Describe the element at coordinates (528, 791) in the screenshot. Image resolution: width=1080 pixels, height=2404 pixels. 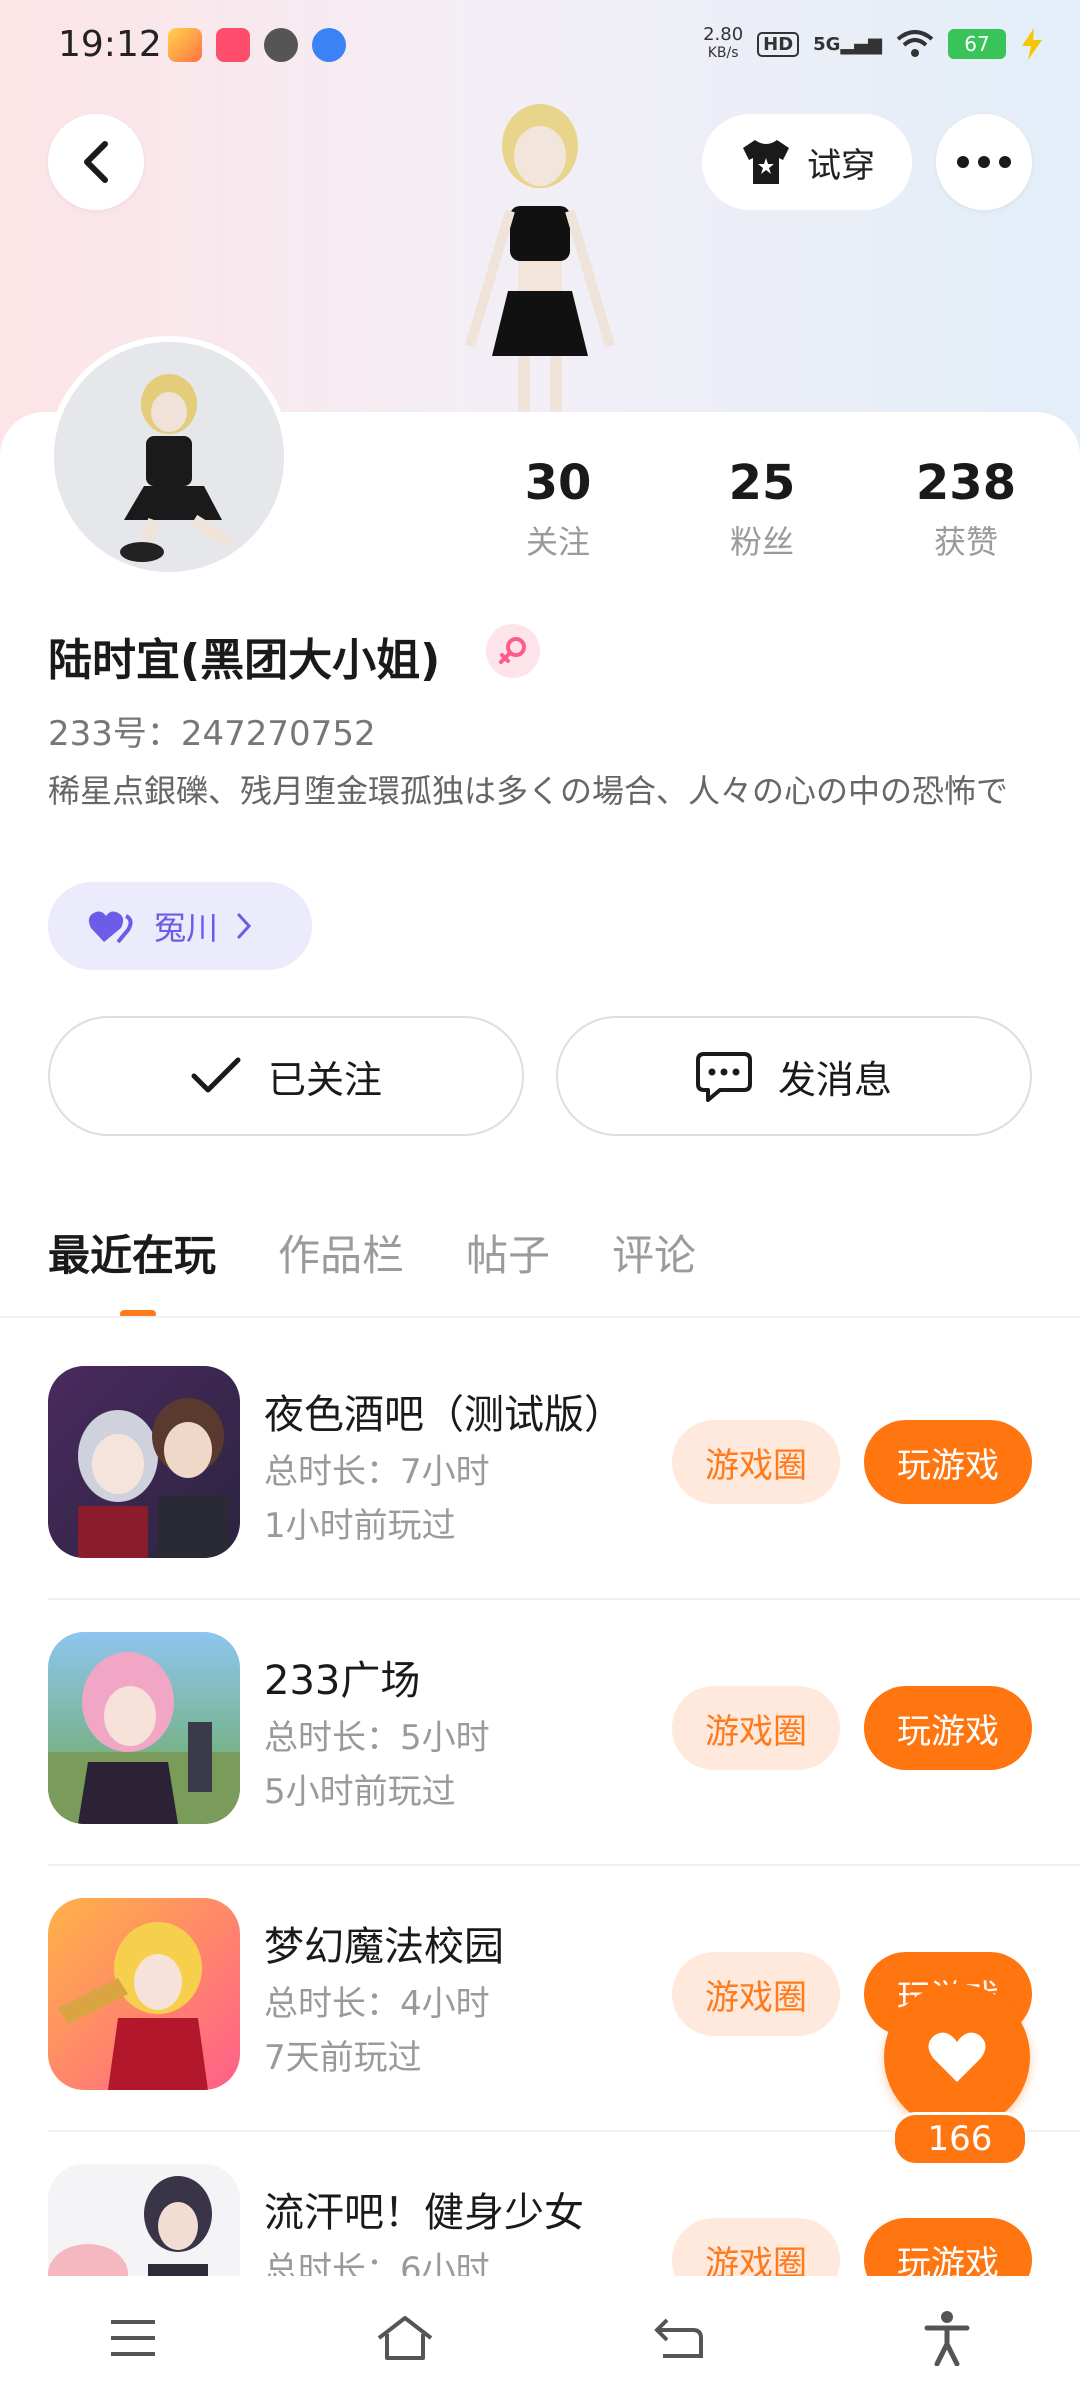
I see `user-bio: 稀星点銀礫、残月堕金環孤独は多くの場合、人々の心の中の恐怖で` at that location.